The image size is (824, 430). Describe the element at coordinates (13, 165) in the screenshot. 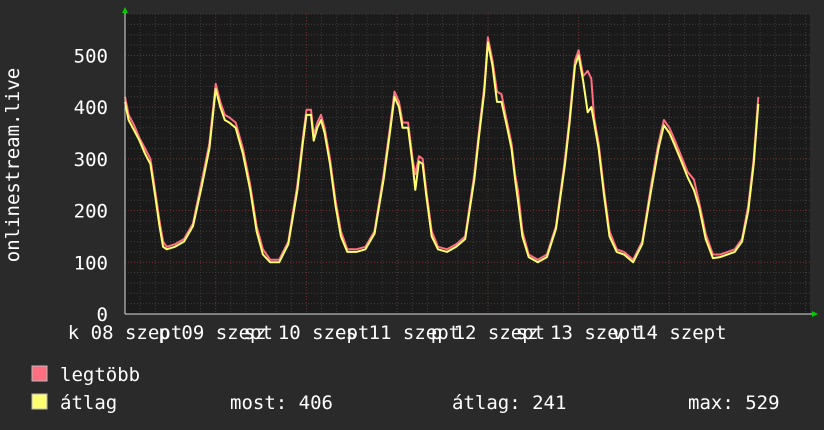

I see `y-axis-label: onlinestream.live` at that location.